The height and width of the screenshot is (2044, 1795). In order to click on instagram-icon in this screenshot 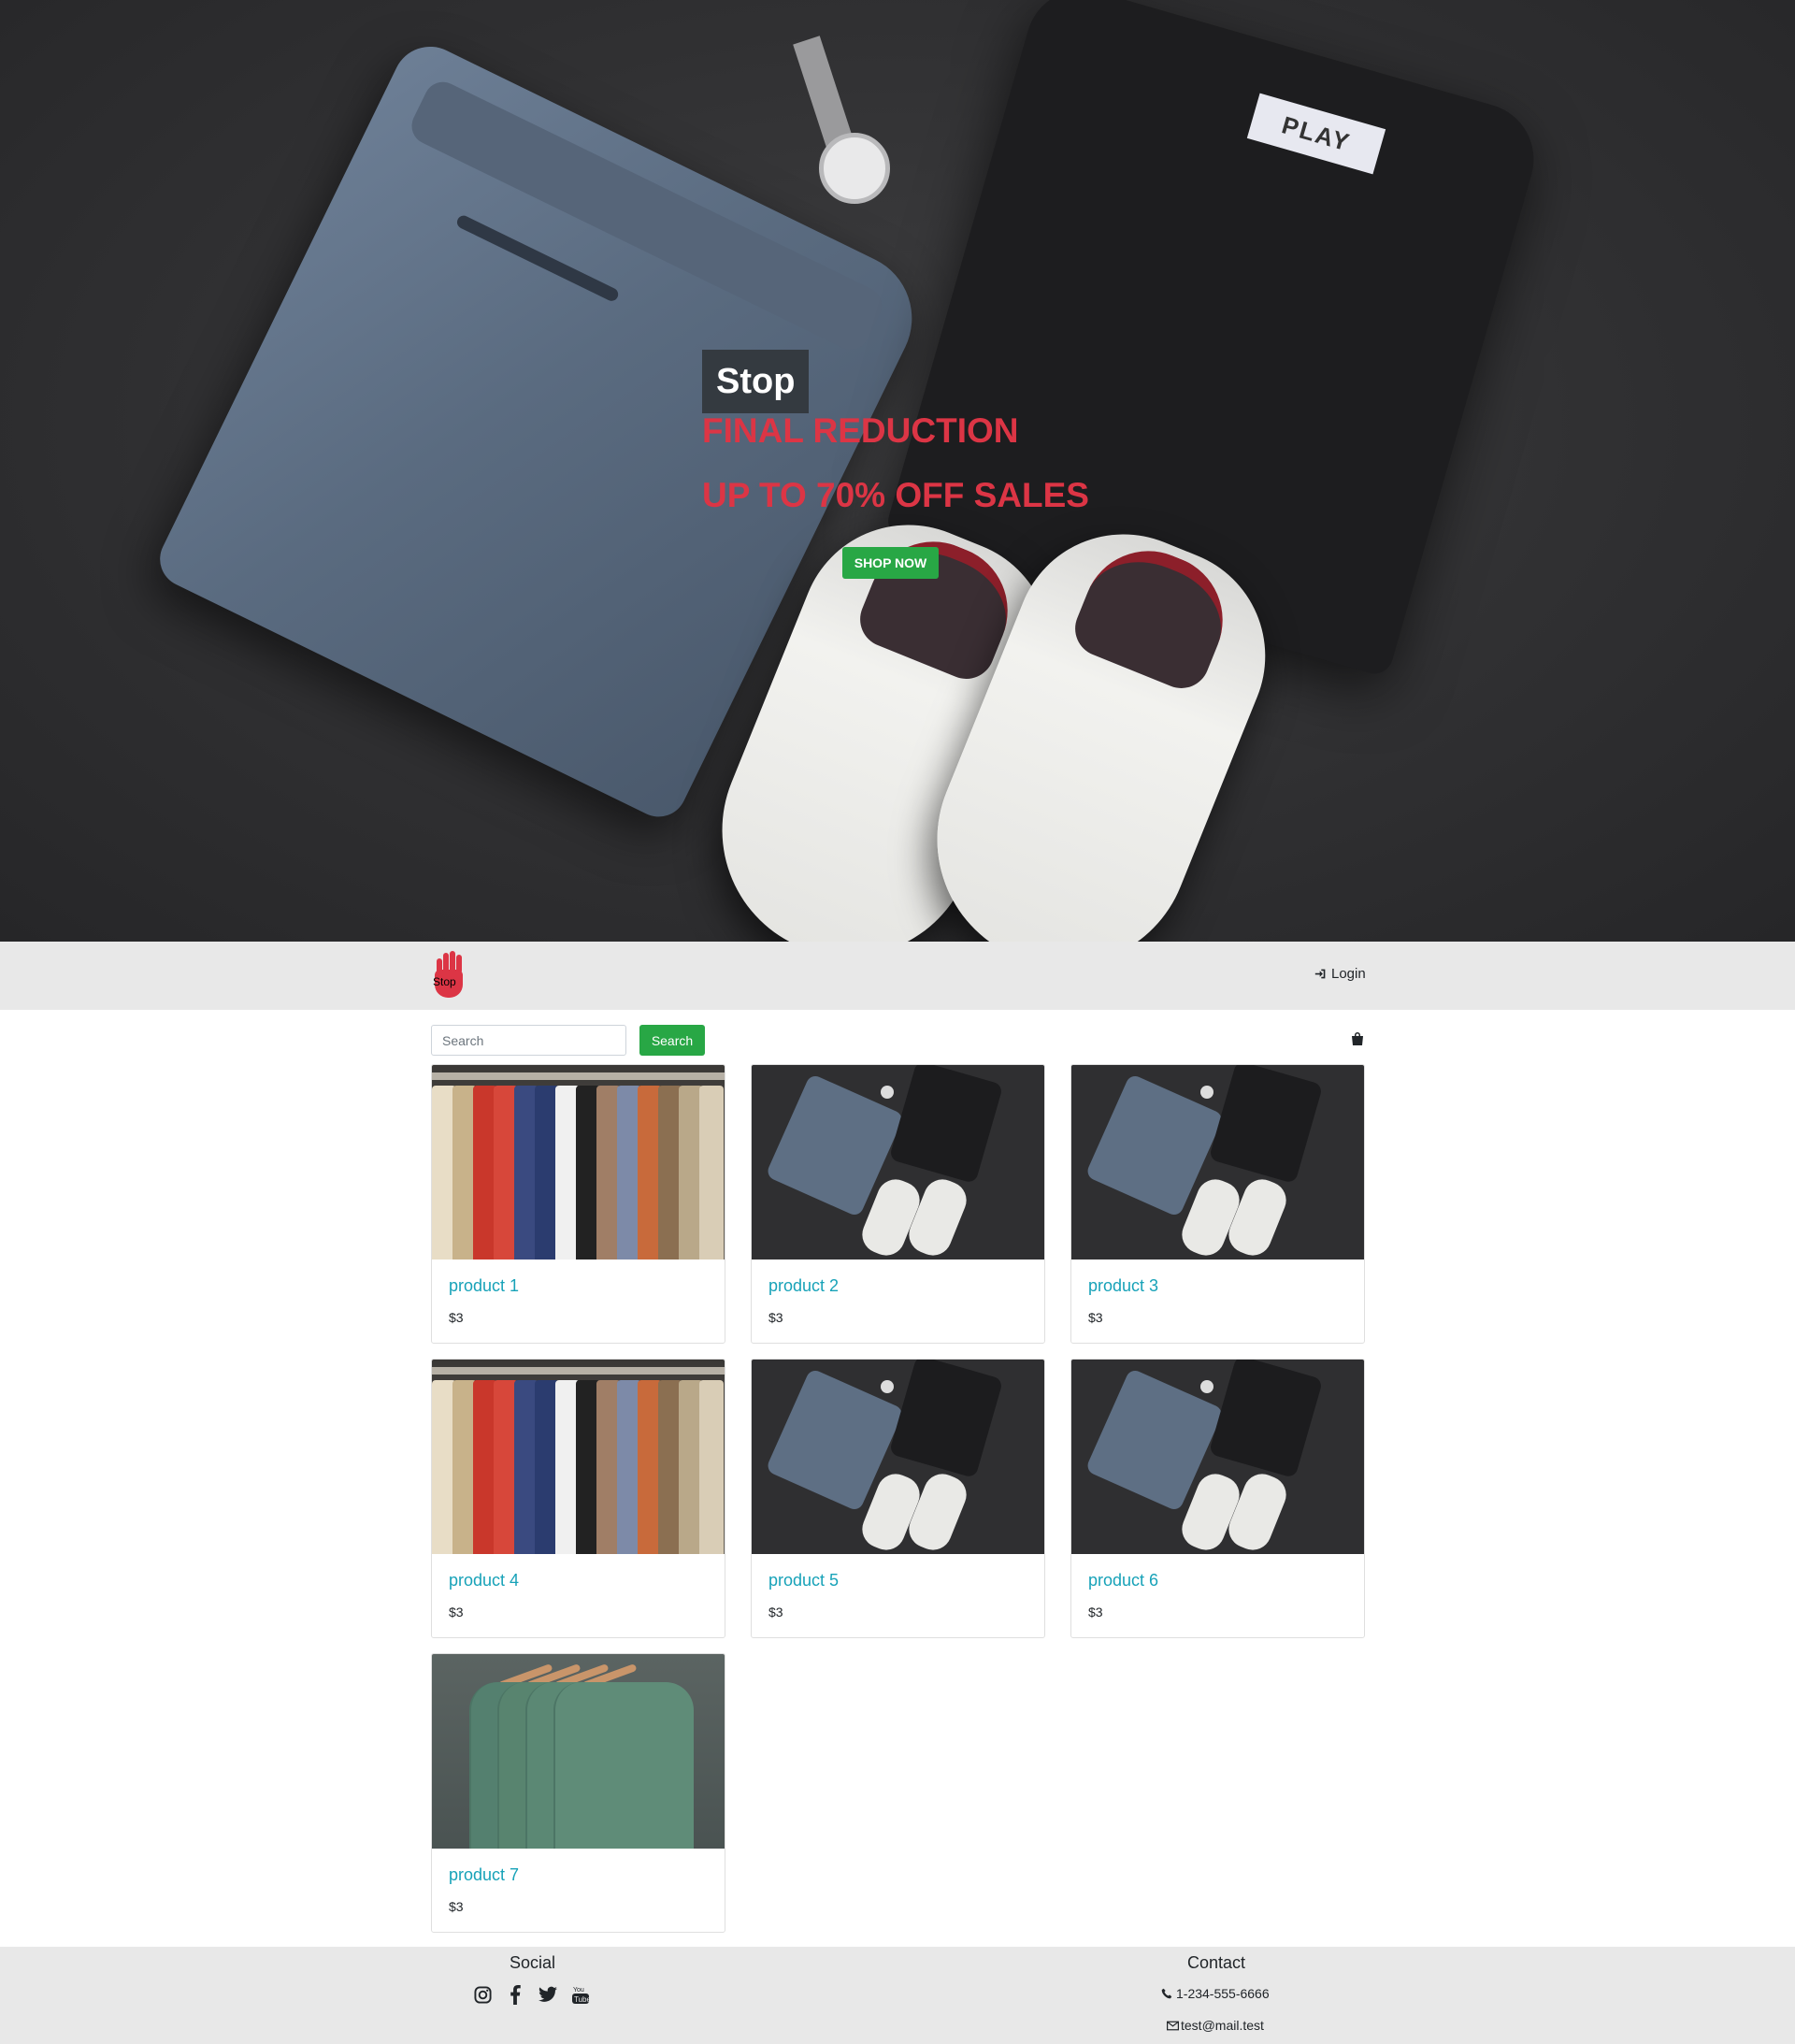, I will do `click(482, 1994)`.